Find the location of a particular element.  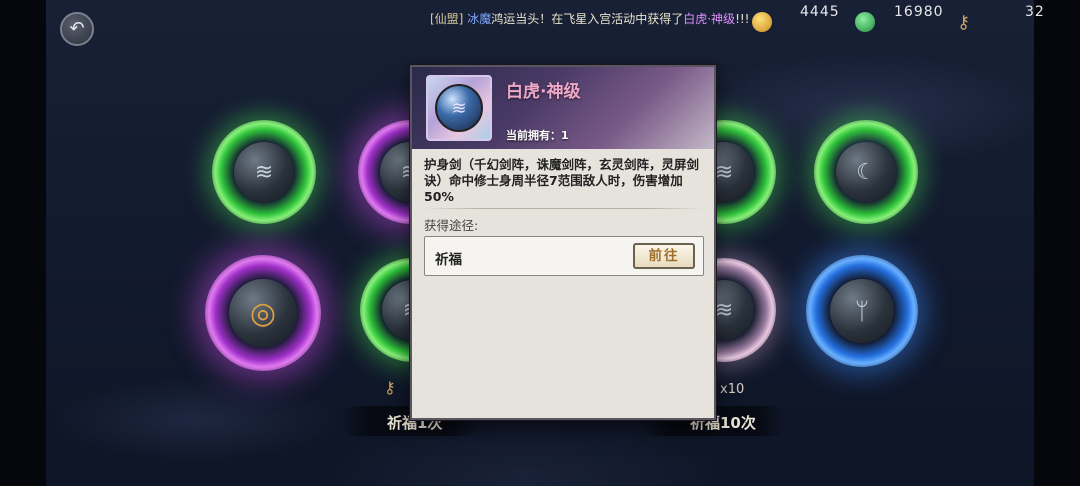

ring-wreath-icon: ◎ is located at coordinates (263, 313).